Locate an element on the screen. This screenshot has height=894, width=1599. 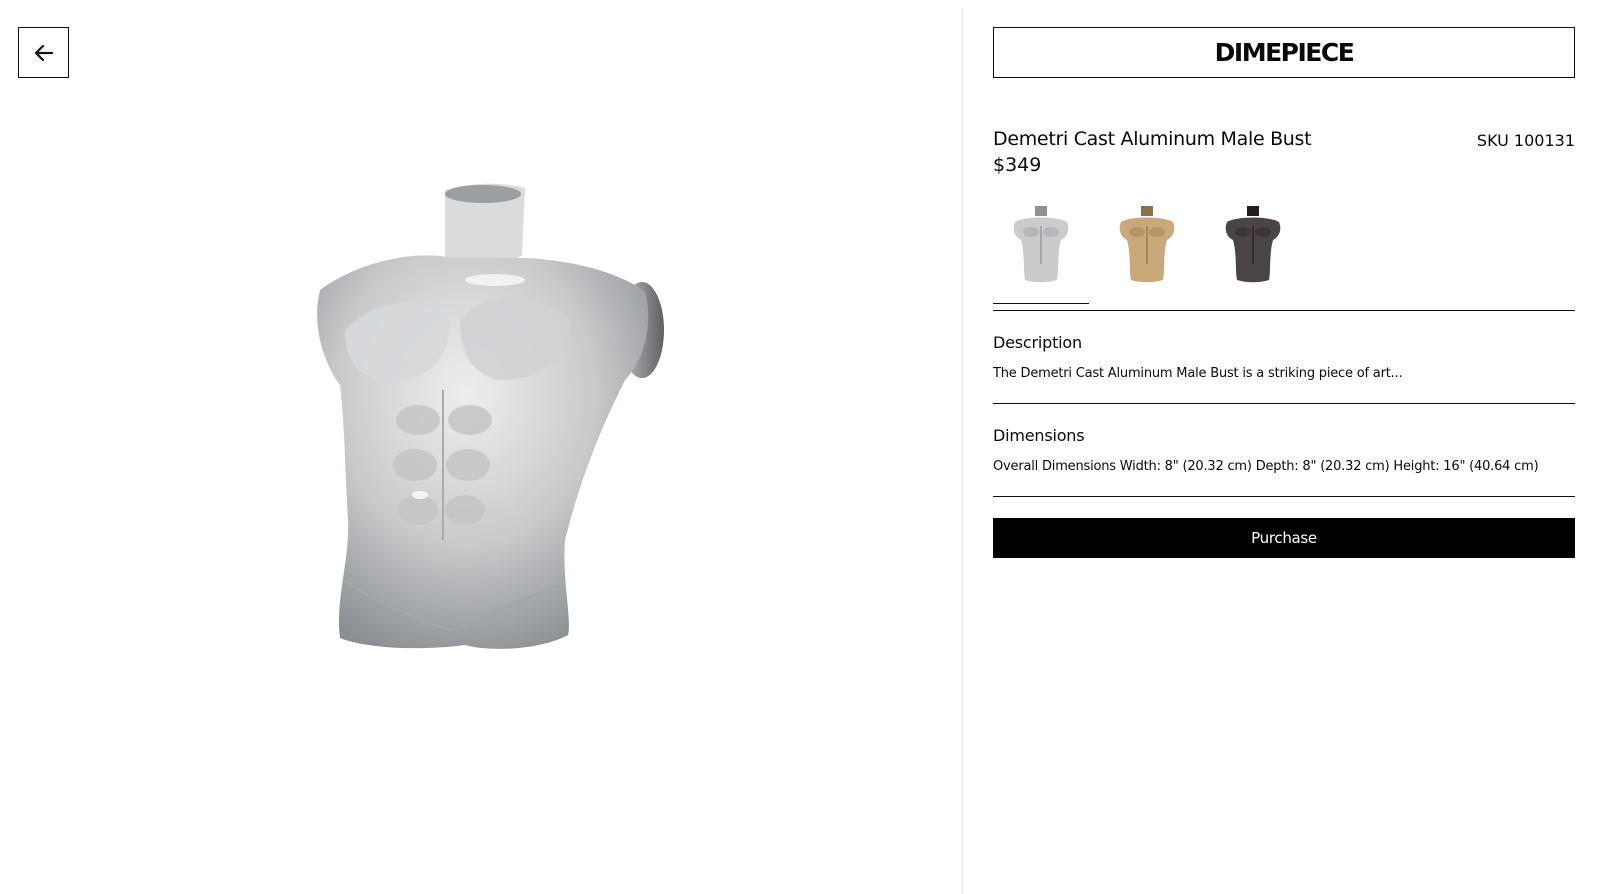
bust-3d-model is located at coordinates (500, 425).